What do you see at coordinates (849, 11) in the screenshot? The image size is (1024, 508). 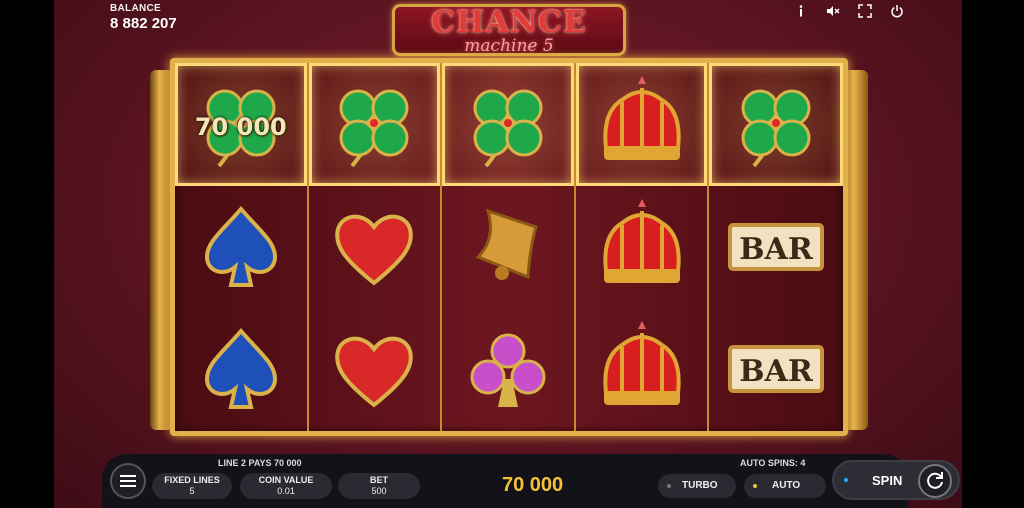 I see `top-toolbar` at bounding box center [849, 11].